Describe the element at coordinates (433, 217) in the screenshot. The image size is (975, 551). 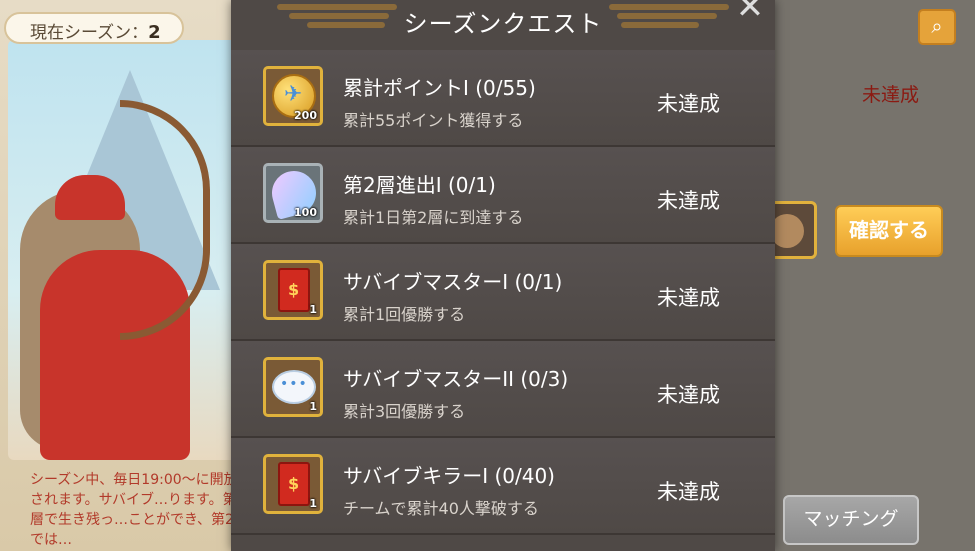
I see `quest-description: 累計1日第2層に到達する` at that location.